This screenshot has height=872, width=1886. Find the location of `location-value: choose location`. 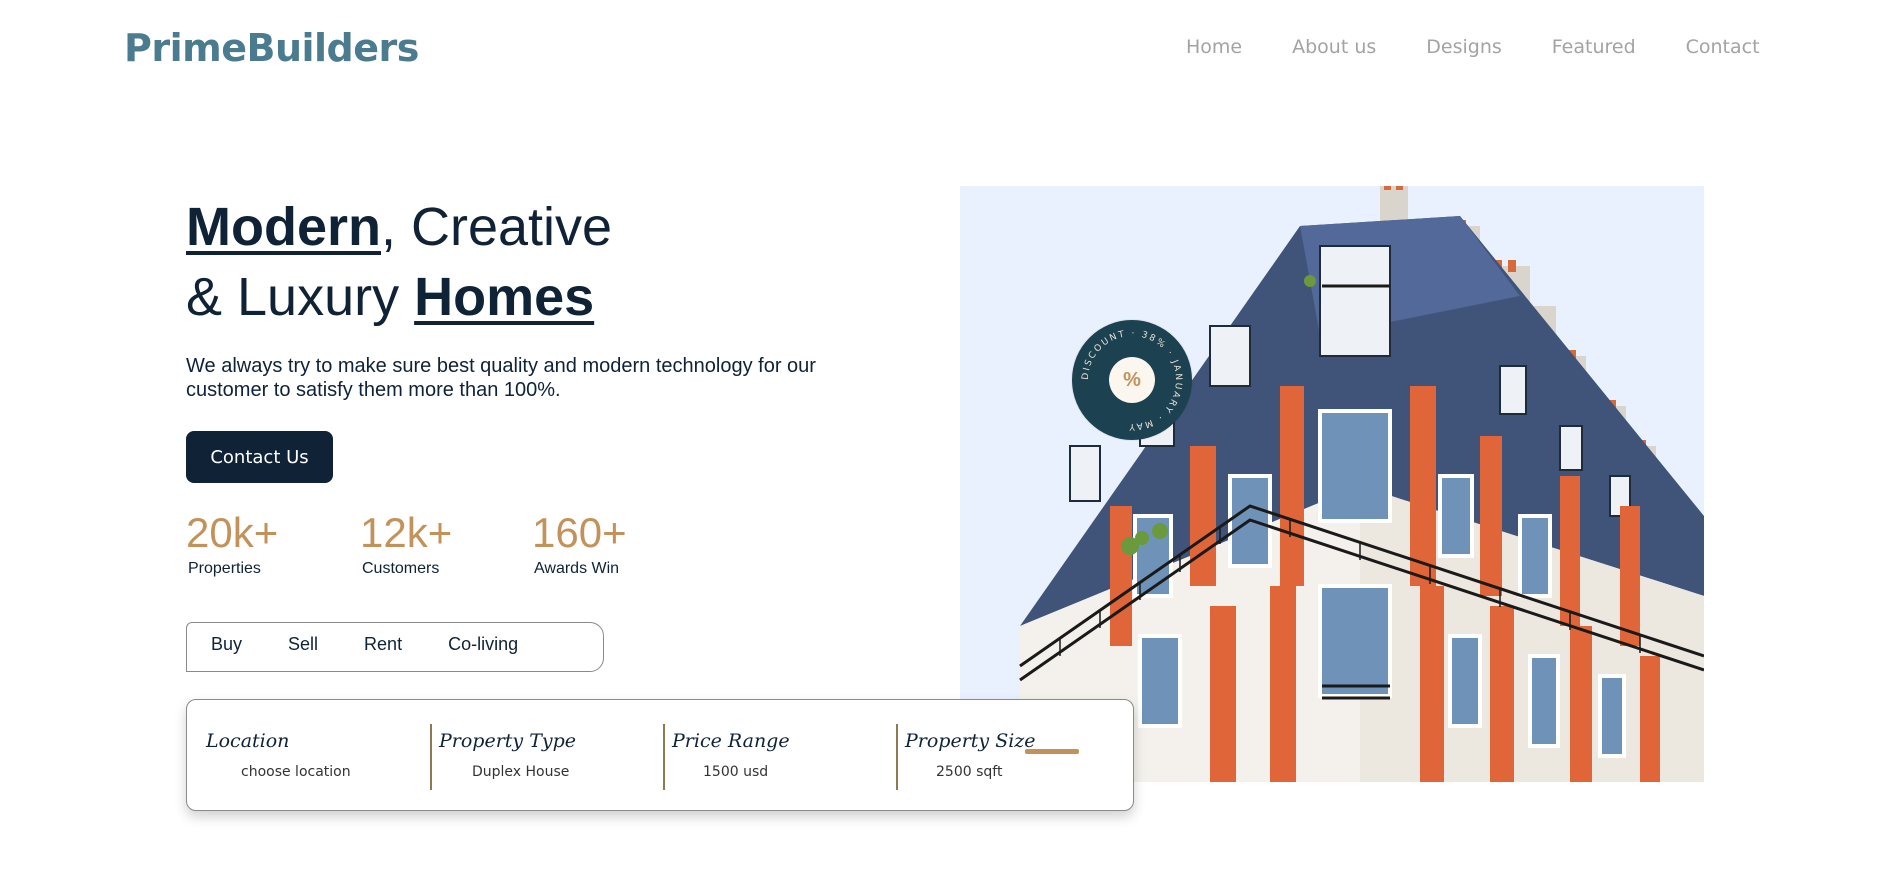

location-value: choose location is located at coordinates (296, 772).